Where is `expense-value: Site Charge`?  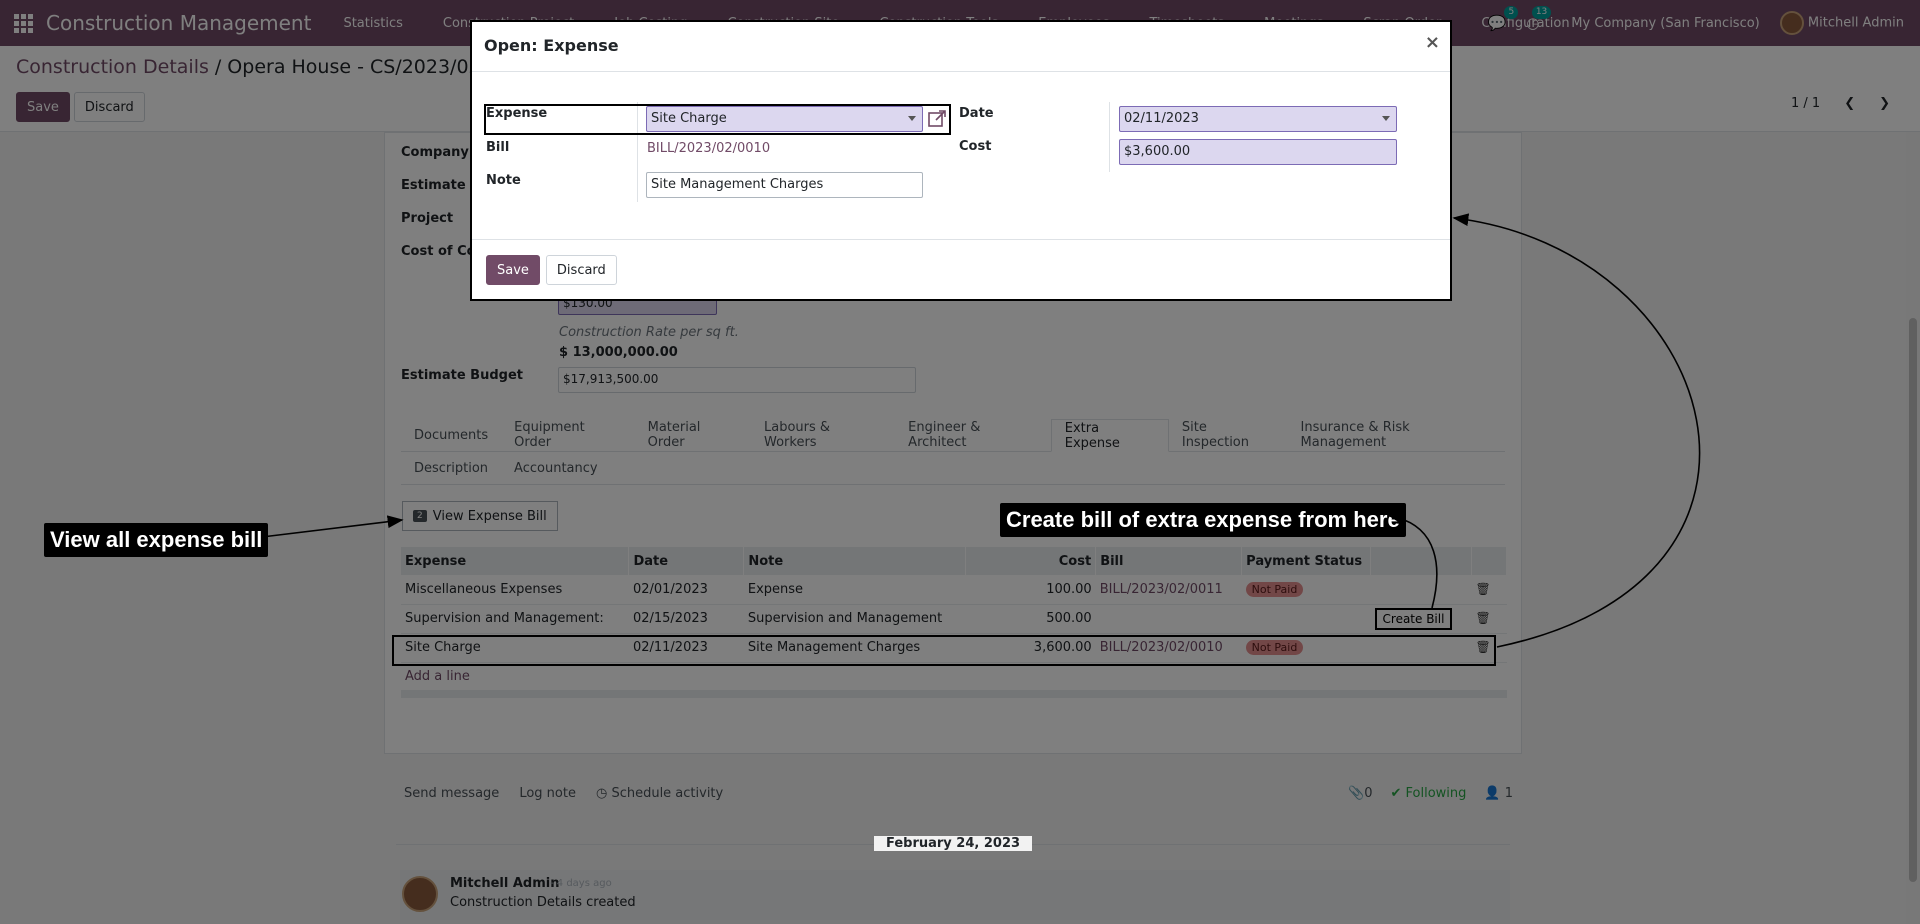
expense-value: Site Charge is located at coordinates (689, 118).